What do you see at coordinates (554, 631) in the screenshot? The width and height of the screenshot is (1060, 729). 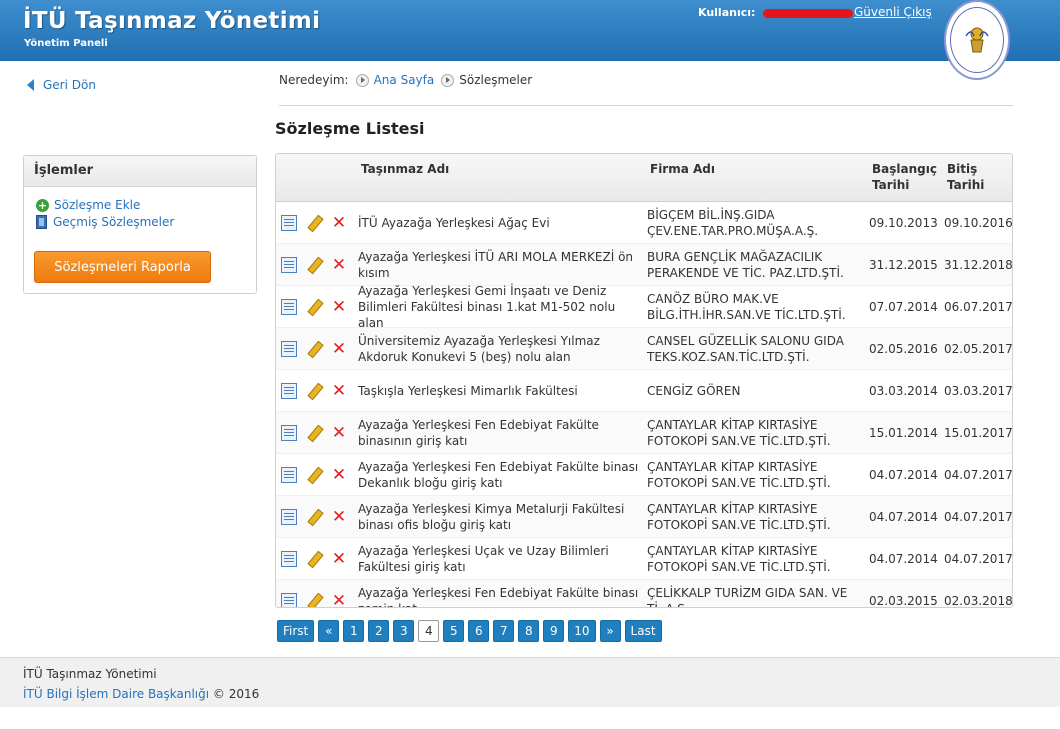 I see `page-9-button: 9` at bounding box center [554, 631].